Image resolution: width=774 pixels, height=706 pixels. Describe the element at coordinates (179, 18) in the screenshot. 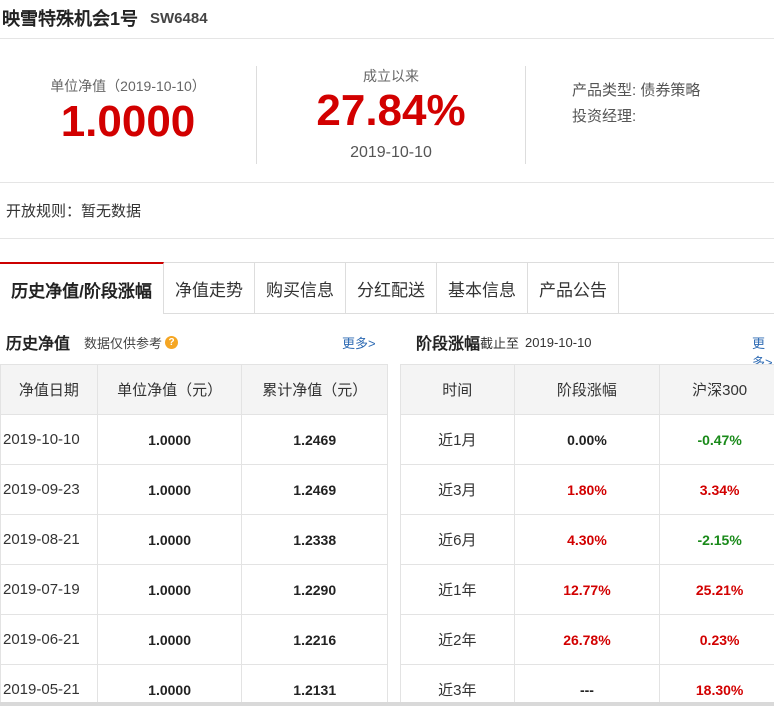

I see `fund-code: SW6484` at that location.